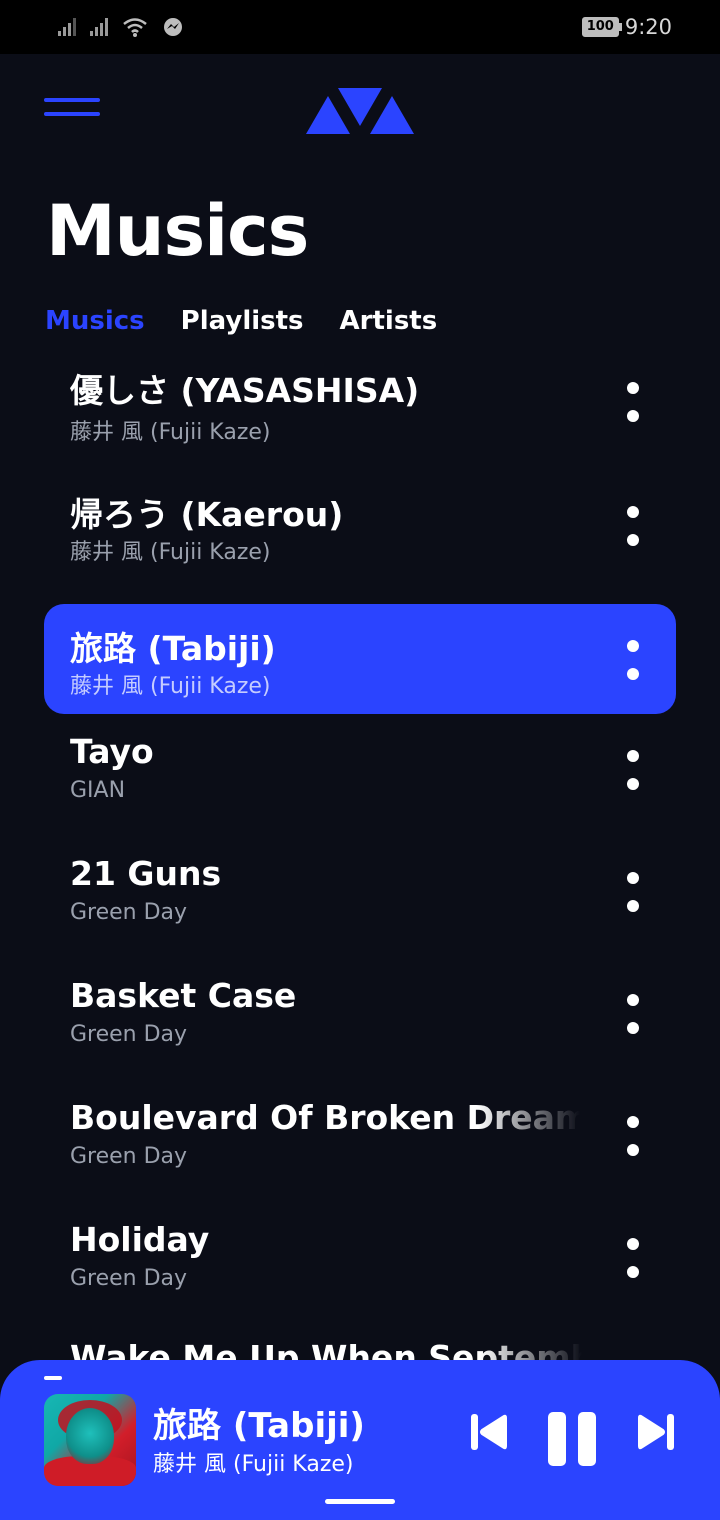 The width and height of the screenshot is (720, 1520). Describe the element at coordinates (389, 321) in the screenshot. I see `tab-artists: Artists` at that location.